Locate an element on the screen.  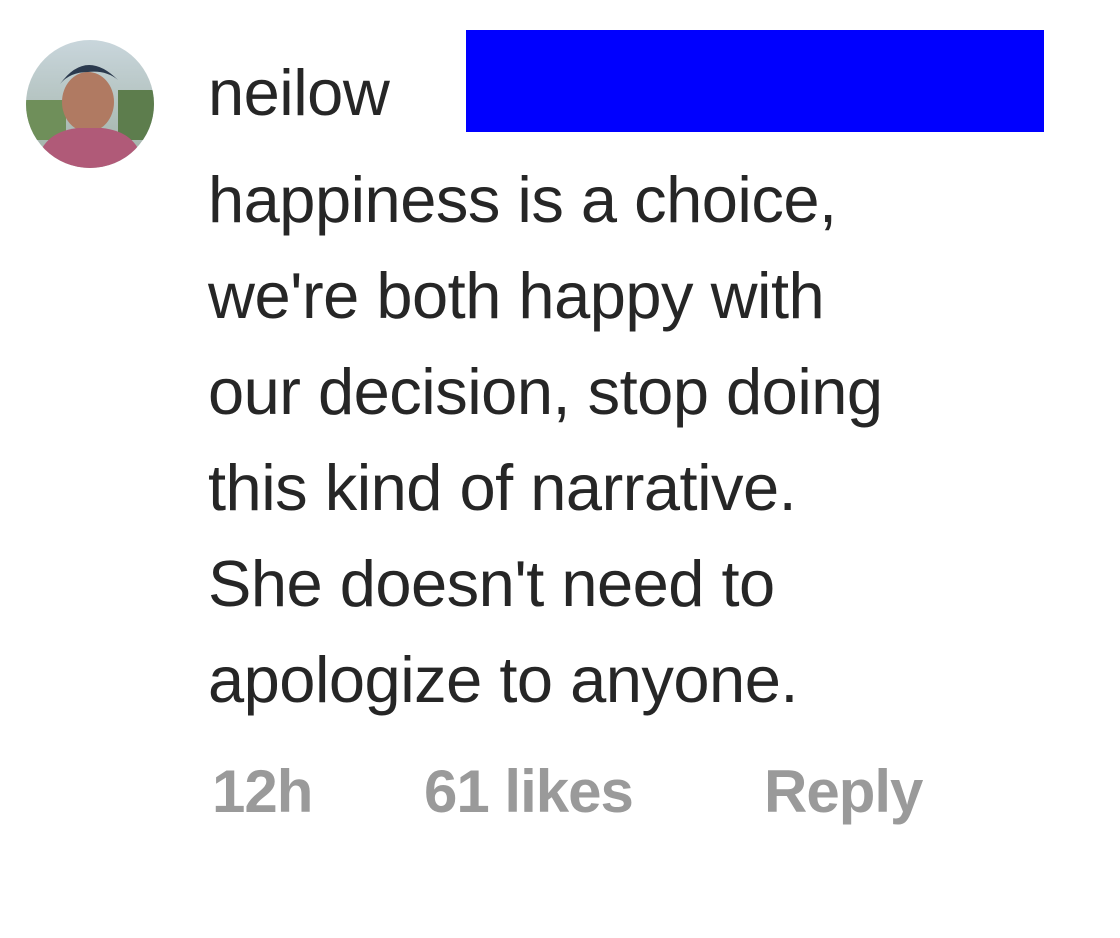
user-avatar is located at coordinates (90, 104).